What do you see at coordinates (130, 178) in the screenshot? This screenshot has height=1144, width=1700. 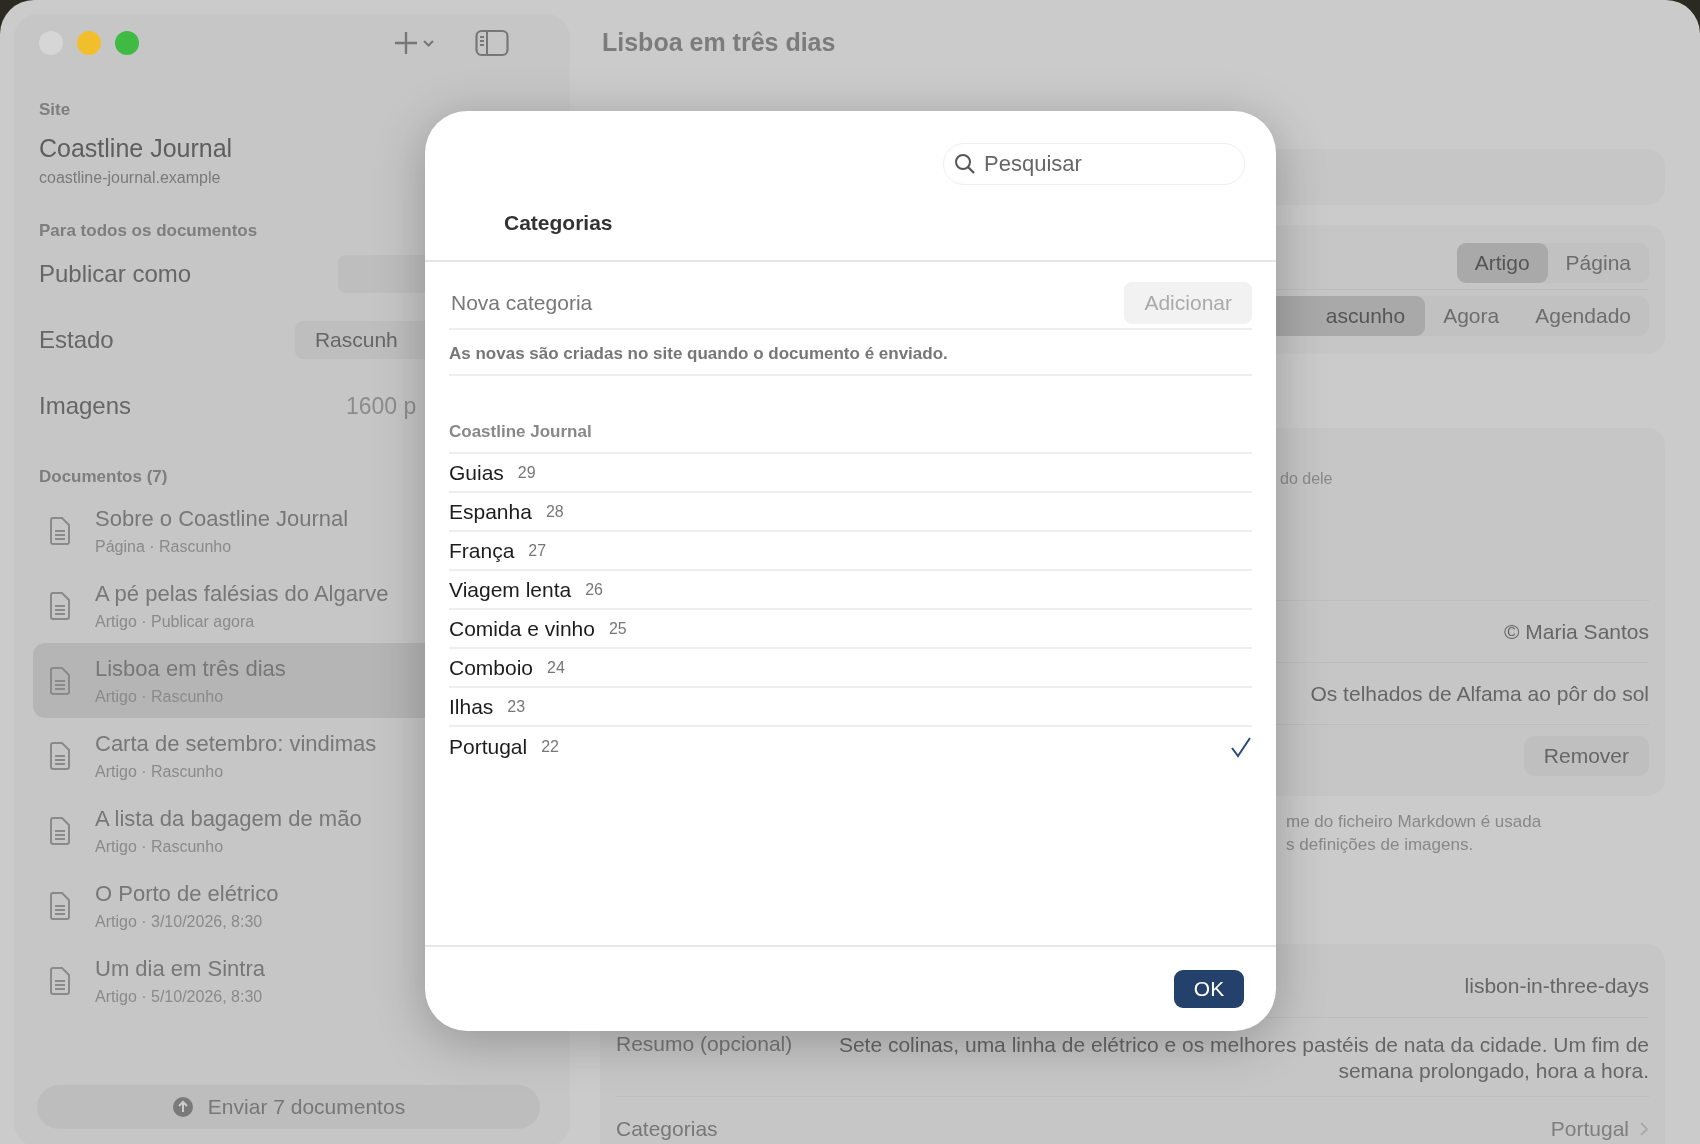 I see `site-url: coastline-journal.example` at bounding box center [130, 178].